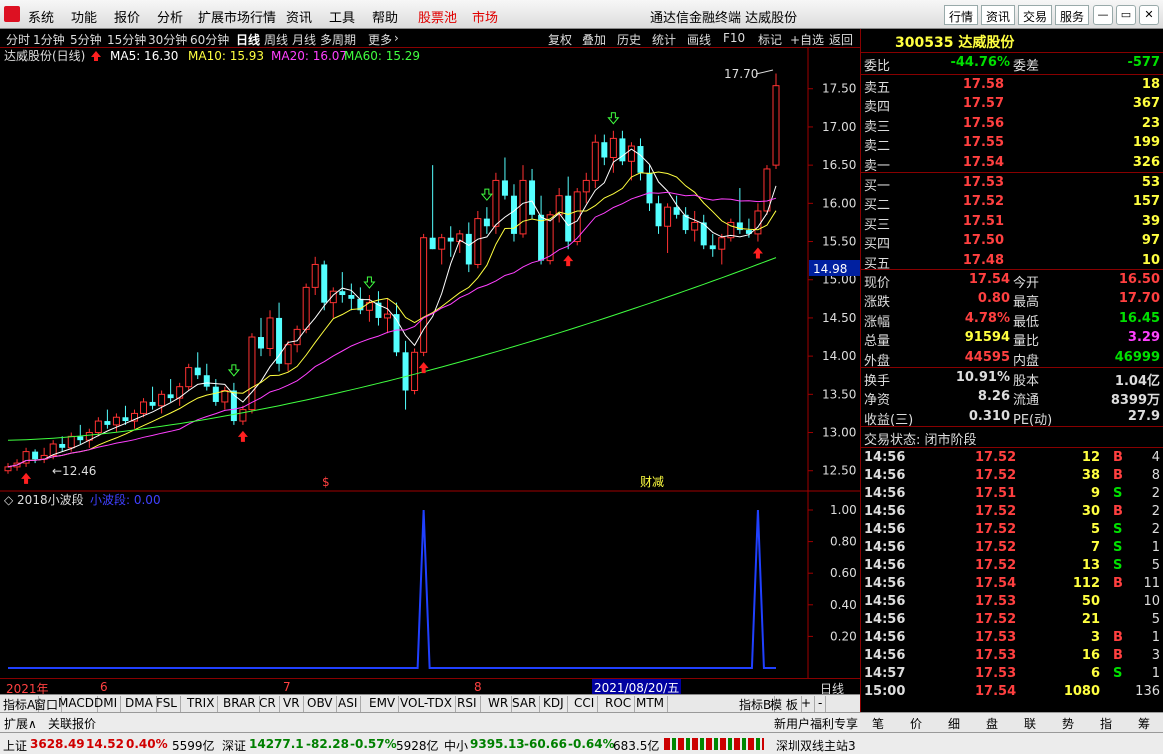 The width and height of the screenshot is (1163, 754). What do you see at coordinates (248, 39) in the screenshot?
I see `period-day: 日线` at bounding box center [248, 39].